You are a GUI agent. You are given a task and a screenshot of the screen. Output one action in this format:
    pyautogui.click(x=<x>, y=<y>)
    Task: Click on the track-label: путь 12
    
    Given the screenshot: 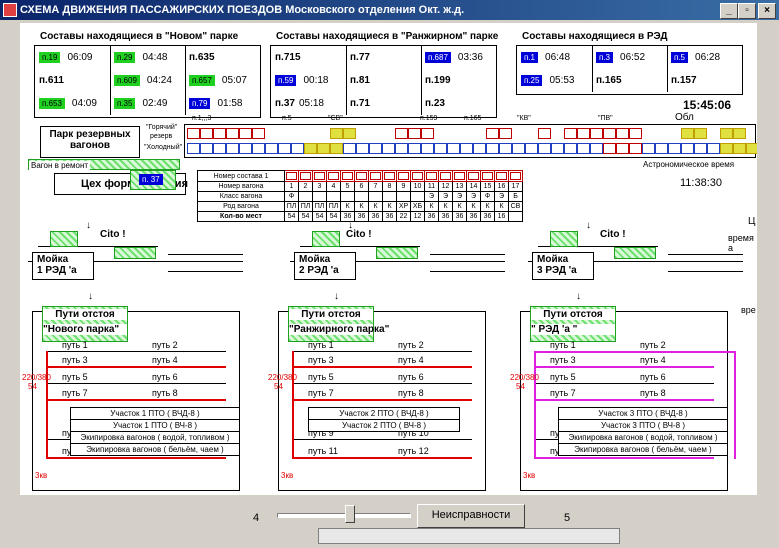 What is the action you would take?
    pyautogui.click(x=413, y=451)
    